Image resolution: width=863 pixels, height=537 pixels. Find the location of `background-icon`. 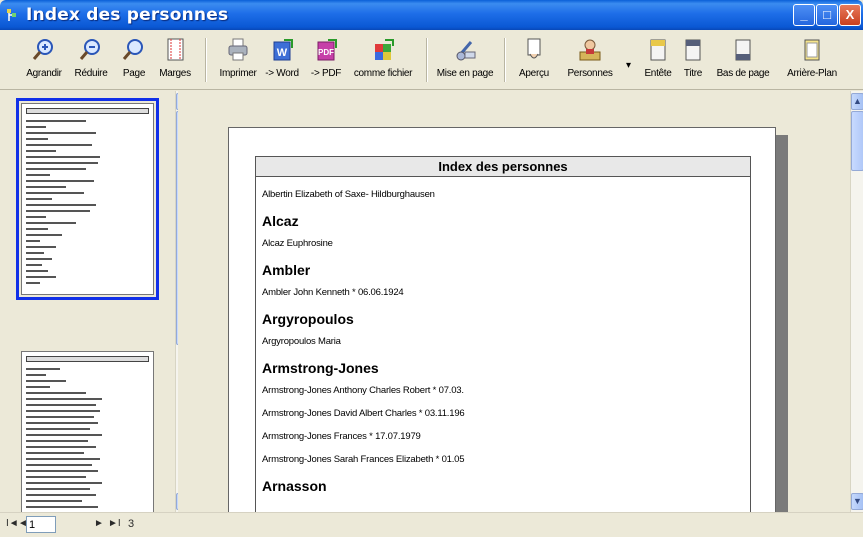

background-icon is located at coordinates (812, 50).